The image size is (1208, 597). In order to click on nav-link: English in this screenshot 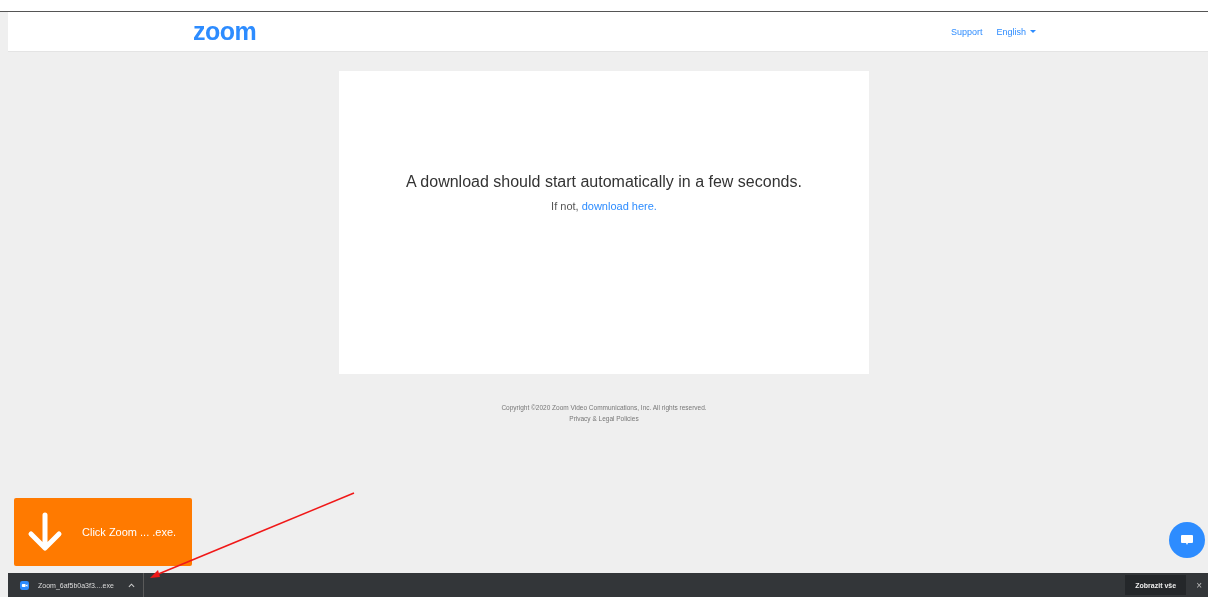, I will do `click(1016, 31)`.